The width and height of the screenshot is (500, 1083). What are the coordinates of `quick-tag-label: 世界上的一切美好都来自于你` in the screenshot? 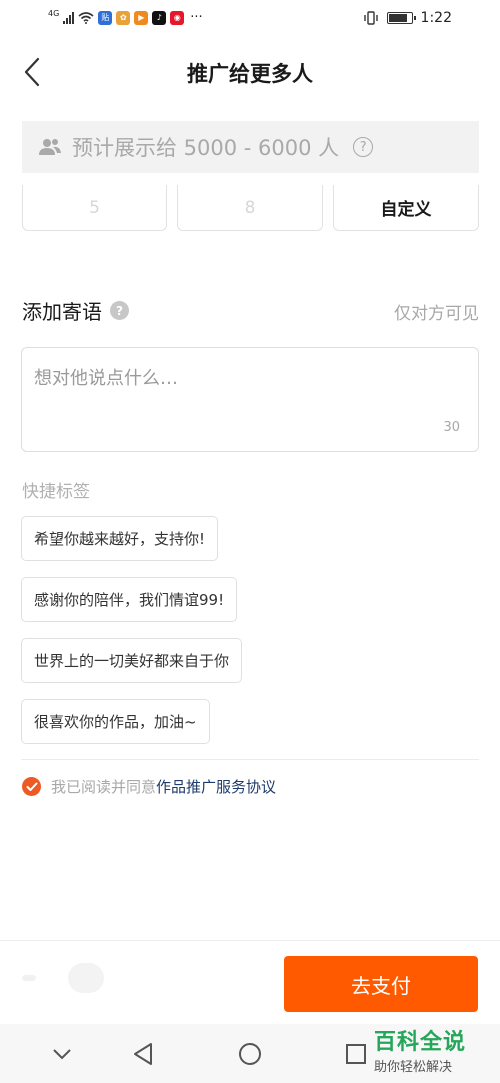 It's located at (132, 661).